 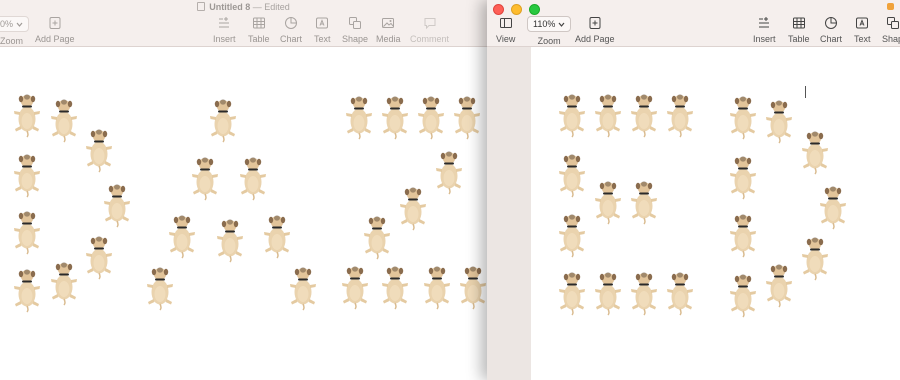 I want to click on zoom-select: 110%, so click(x=549, y=24).